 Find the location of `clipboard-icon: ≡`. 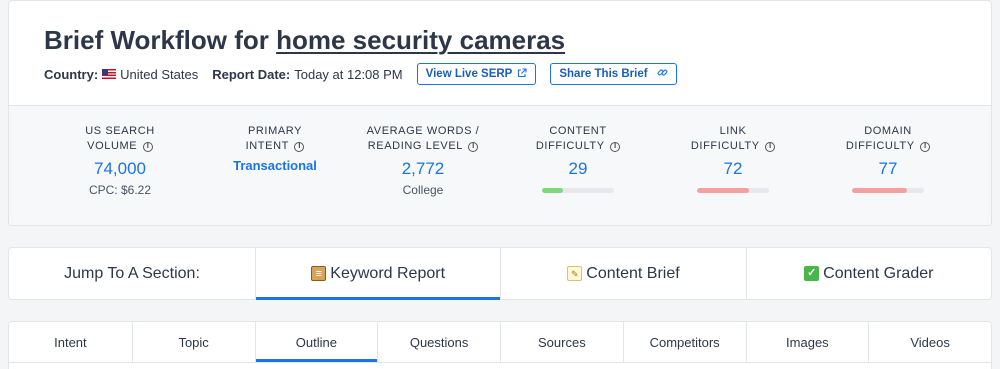

clipboard-icon: ≡ is located at coordinates (319, 273).